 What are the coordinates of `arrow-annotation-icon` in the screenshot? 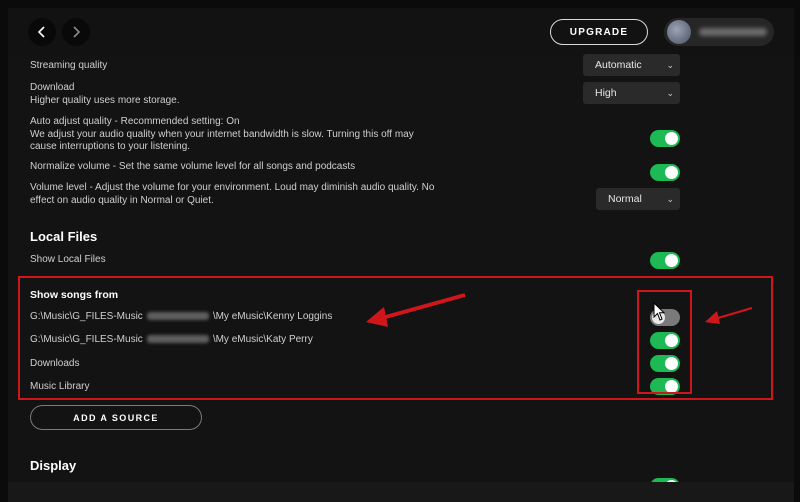 It's located at (559, 310).